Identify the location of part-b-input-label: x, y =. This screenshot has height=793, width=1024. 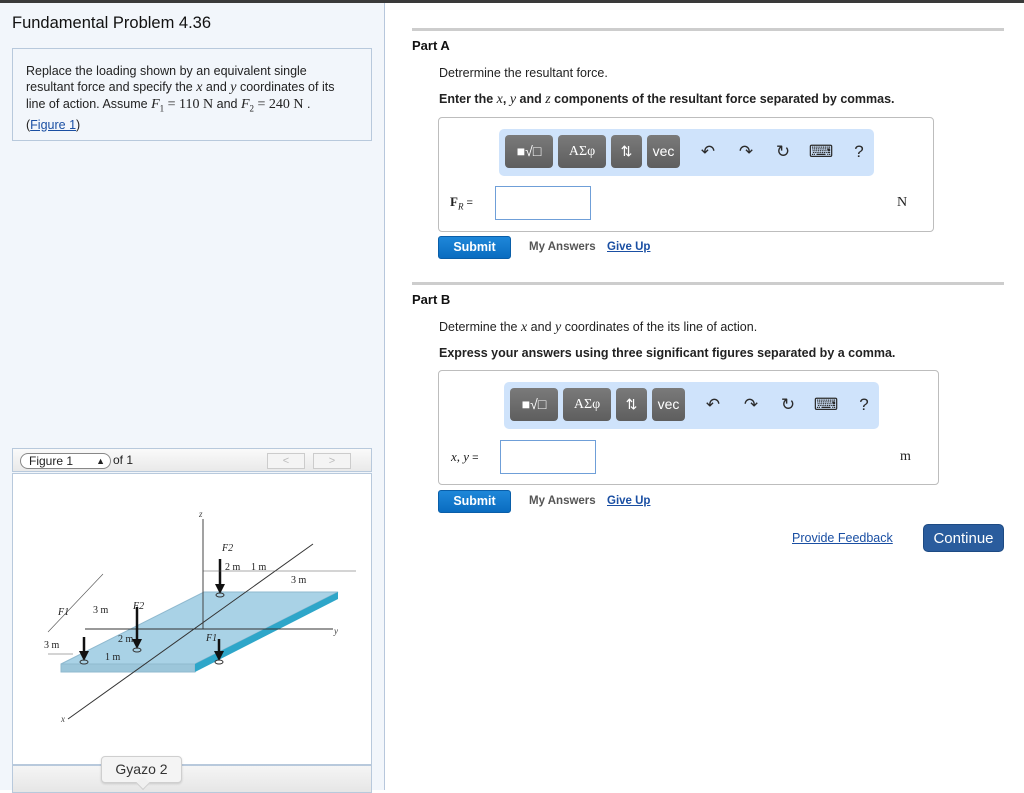
(465, 457).